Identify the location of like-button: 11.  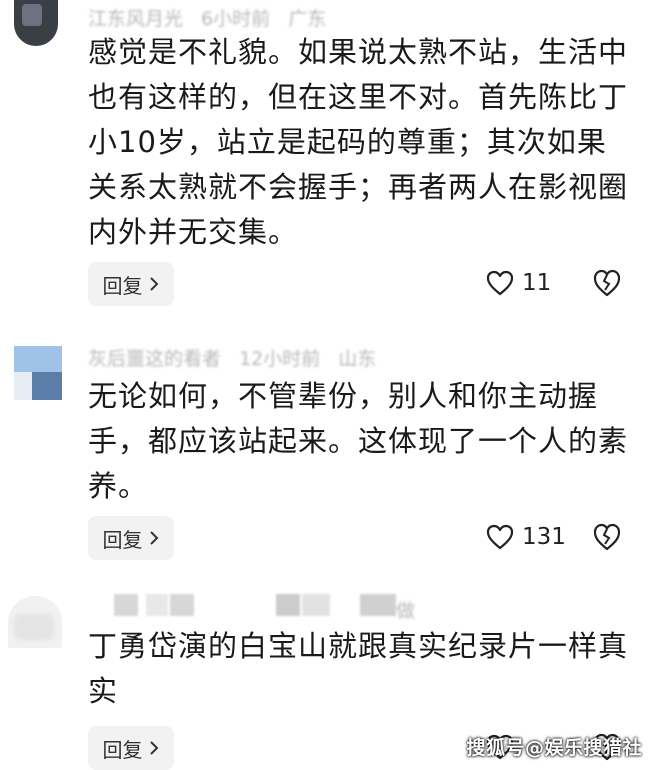
(518, 283).